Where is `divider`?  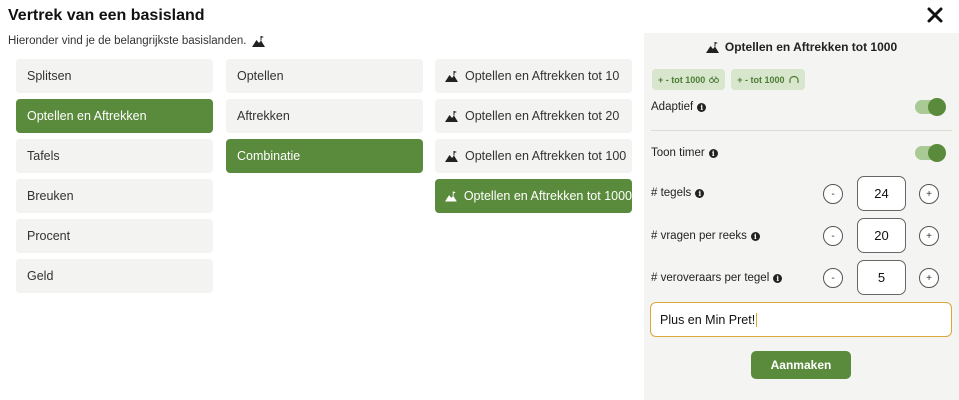
divider is located at coordinates (801, 130).